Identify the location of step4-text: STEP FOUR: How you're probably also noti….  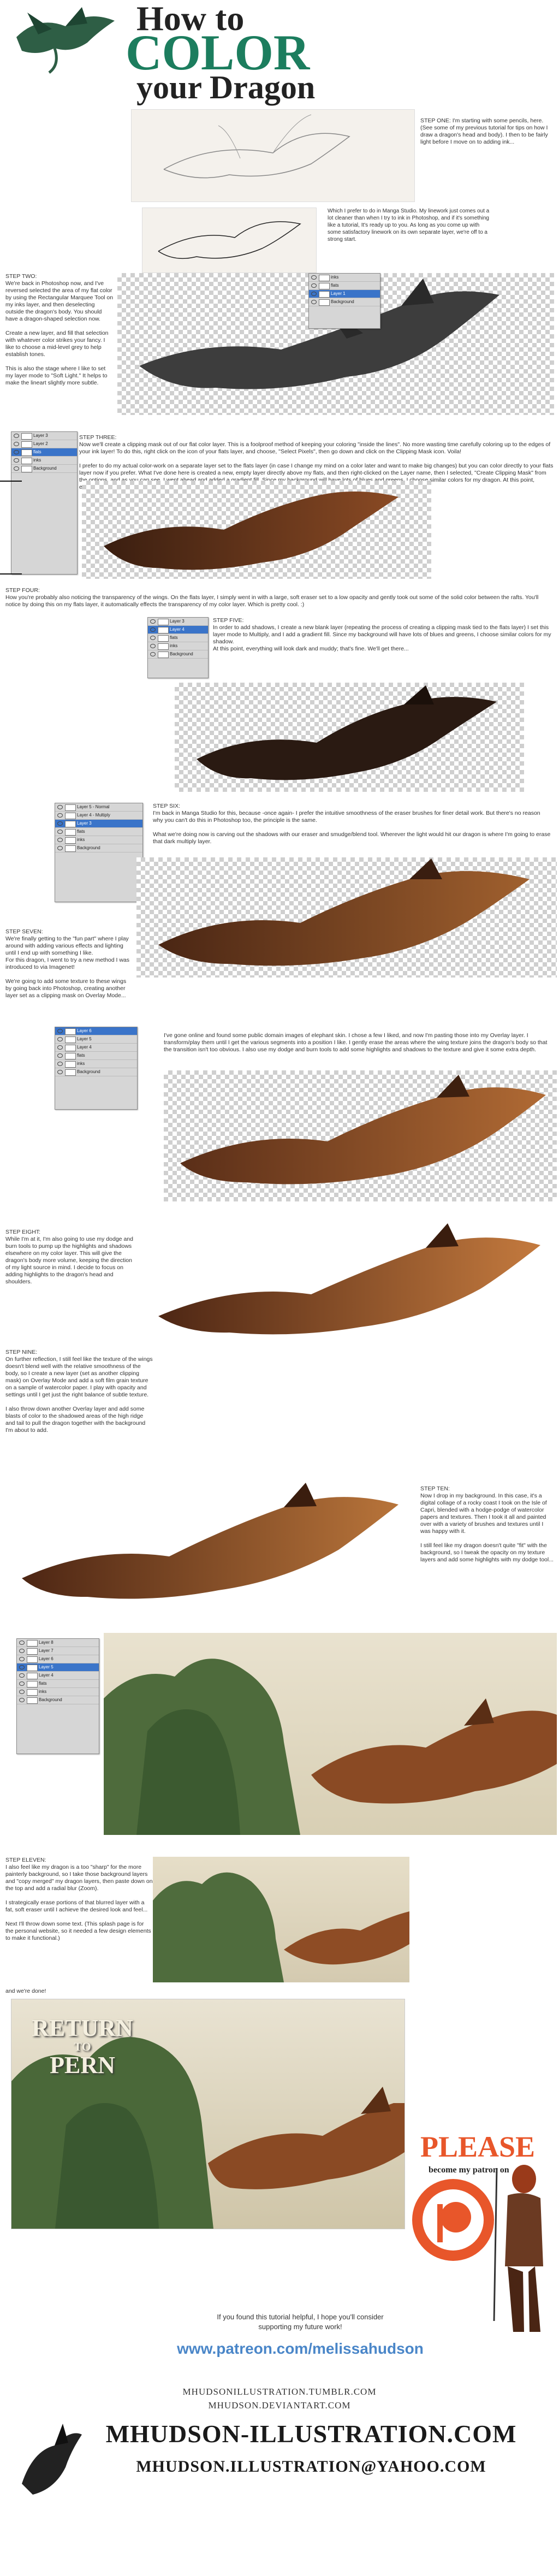
(272, 597).